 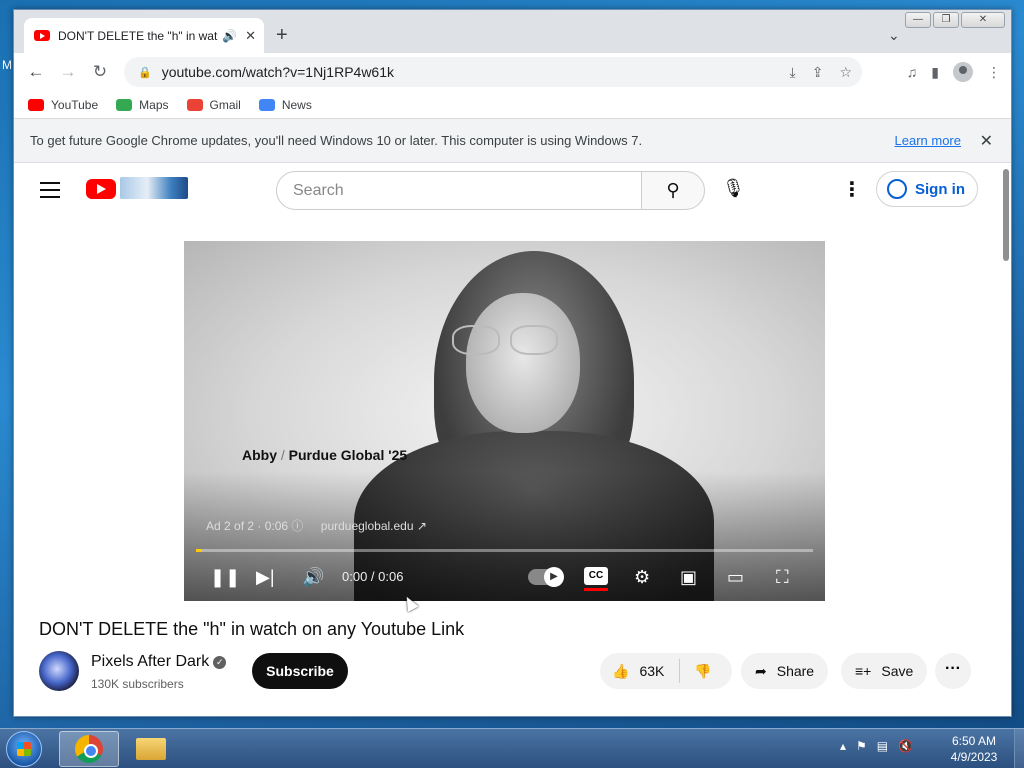 What do you see at coordinates (918, 20) in the screenshot?
I see `minimize-button: —` at bounding box center [918, 20].